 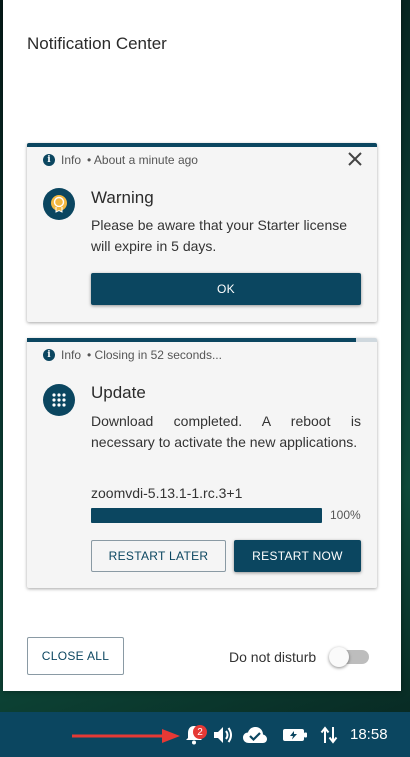 What do you see at coordinates (118, 392) in the screenshot?
I see `notification-heading: Update` at bounding box center [118, 392].